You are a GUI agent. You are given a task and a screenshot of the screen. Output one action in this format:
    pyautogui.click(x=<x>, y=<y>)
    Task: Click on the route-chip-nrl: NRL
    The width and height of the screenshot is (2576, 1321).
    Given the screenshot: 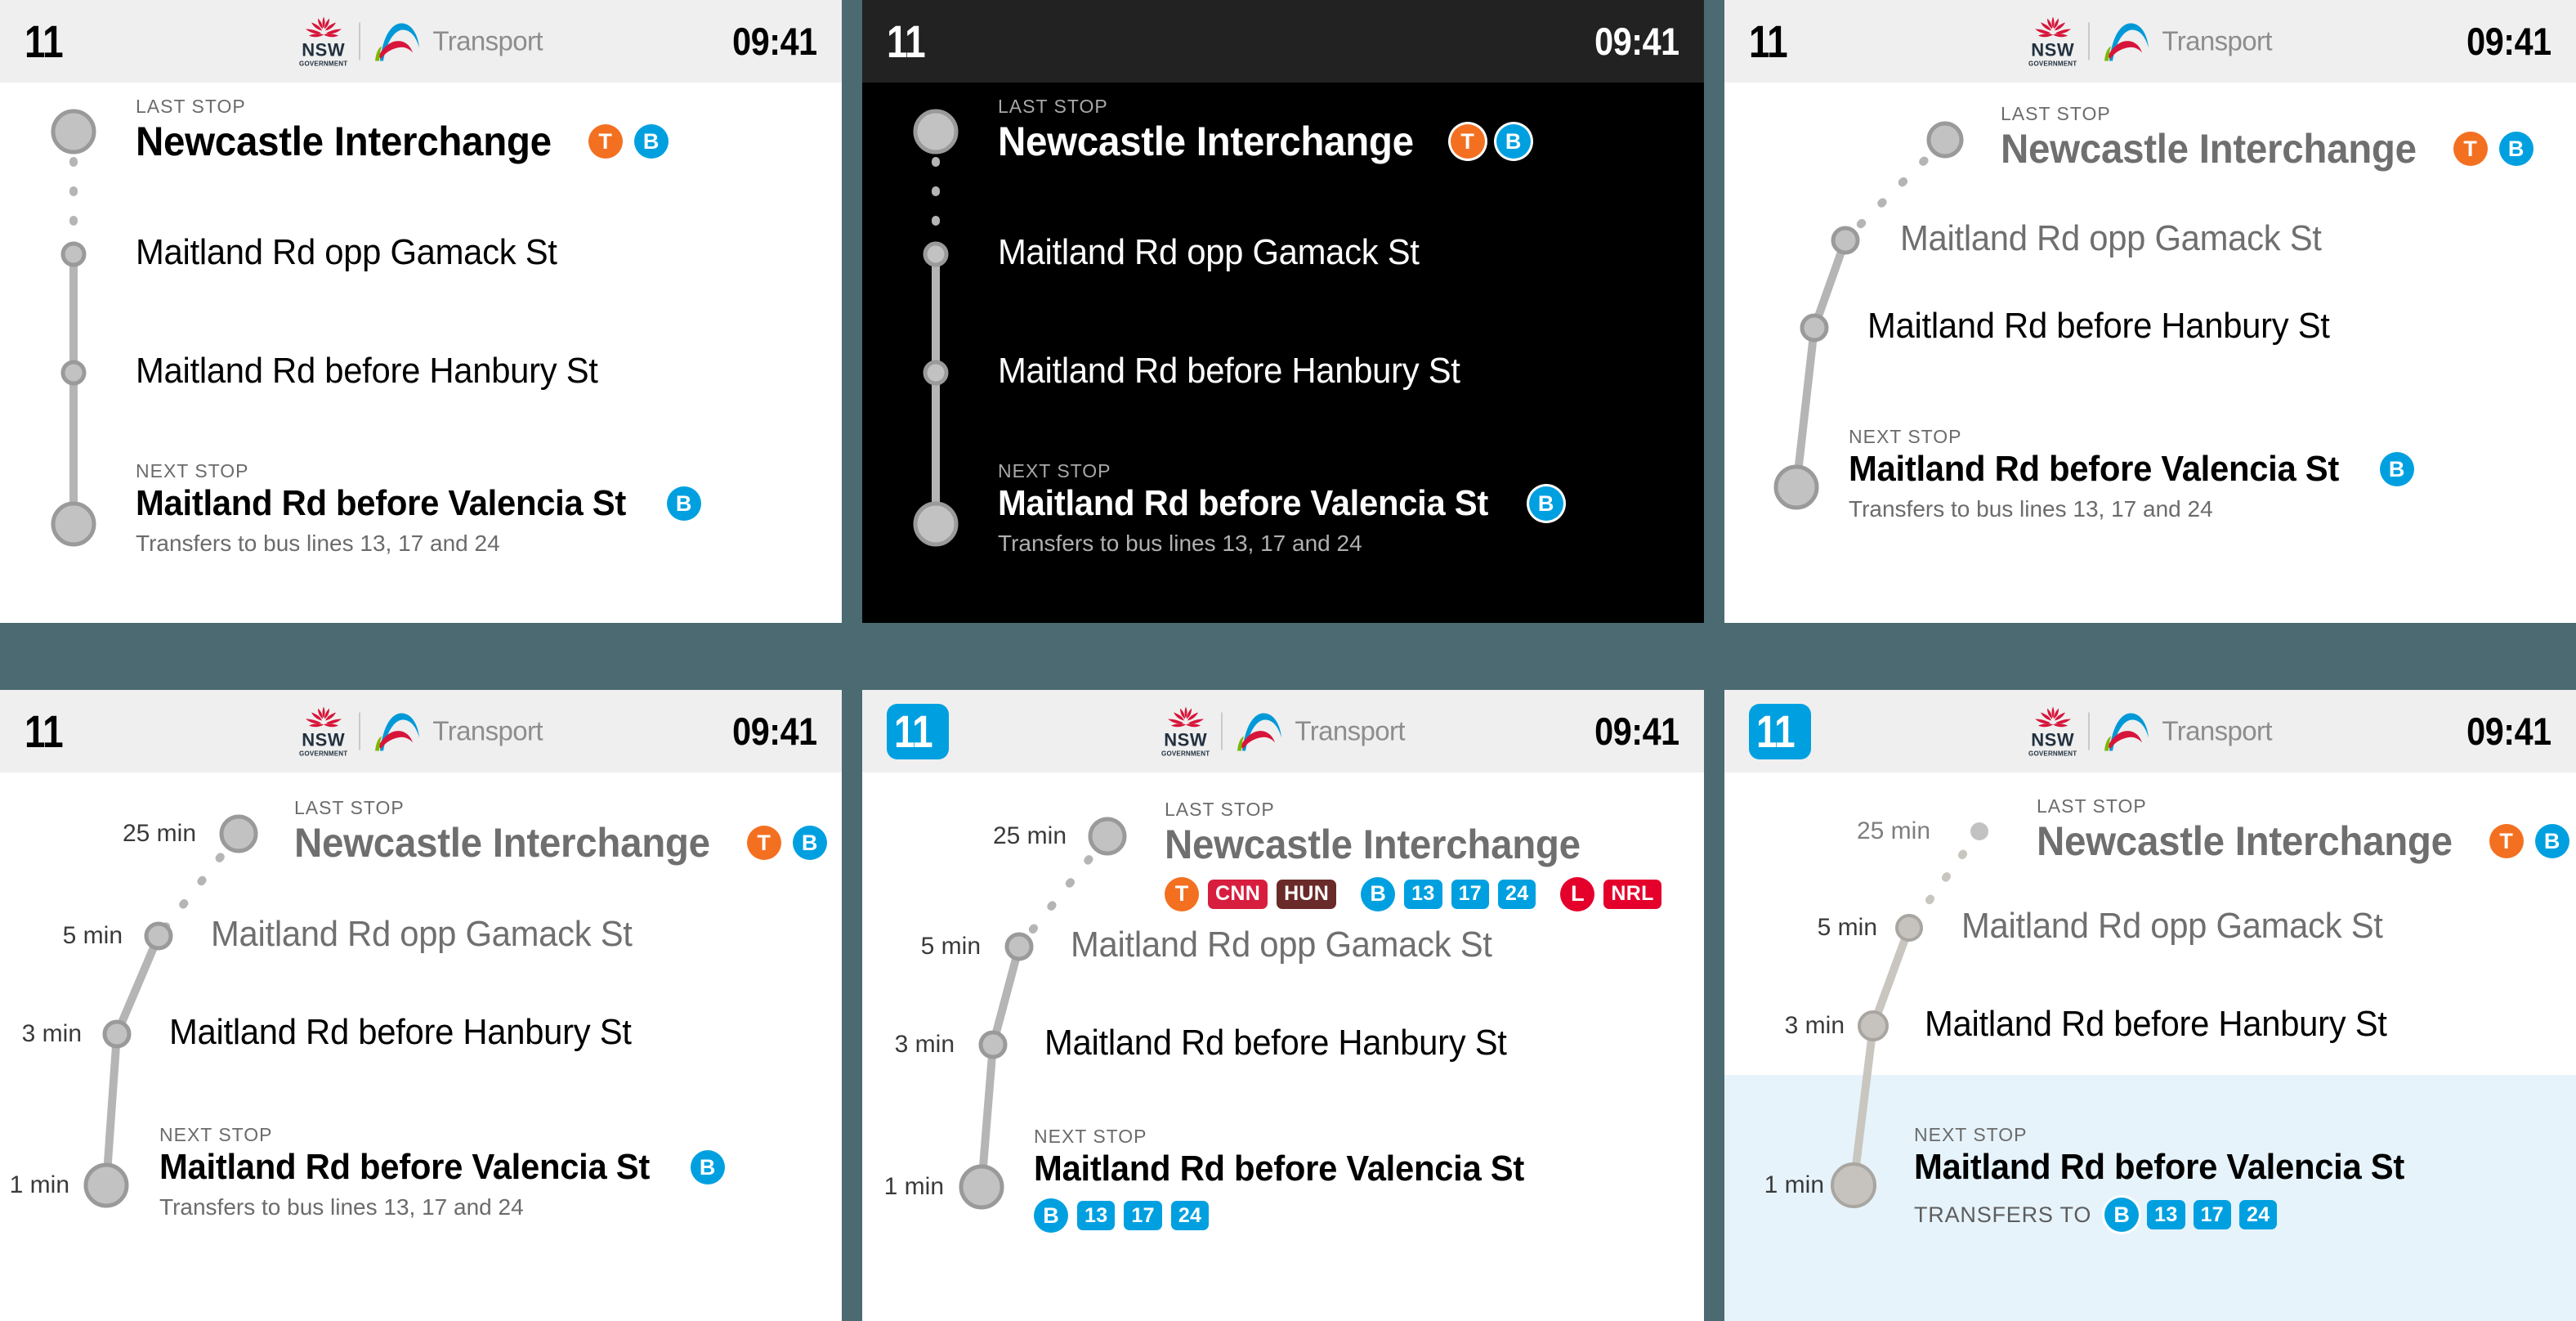 What is the action you would take?
    pyautogui.click(x=1632, y=894)
    